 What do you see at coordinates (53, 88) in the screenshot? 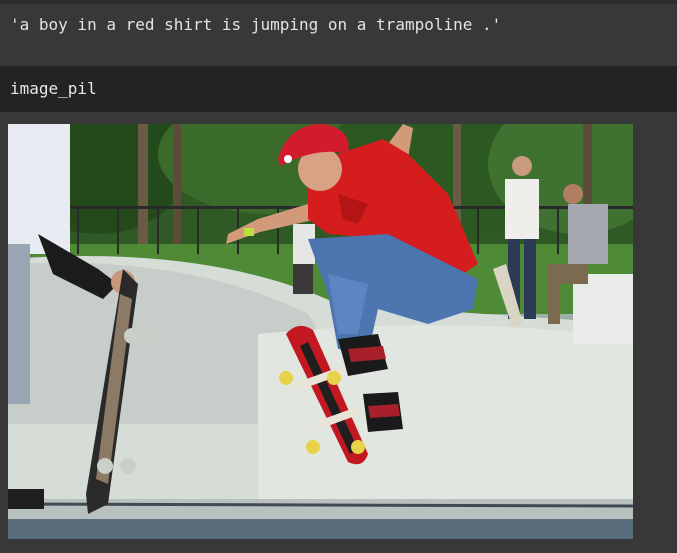
I see `variable-name: image_pil` at bounding box center [53, 88].